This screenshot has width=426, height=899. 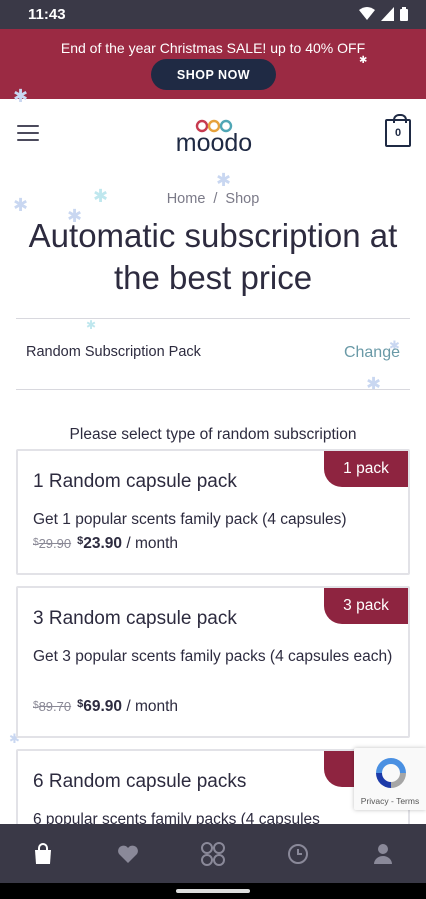 I want to click on gesture-bar, so click(x=213, y=891).